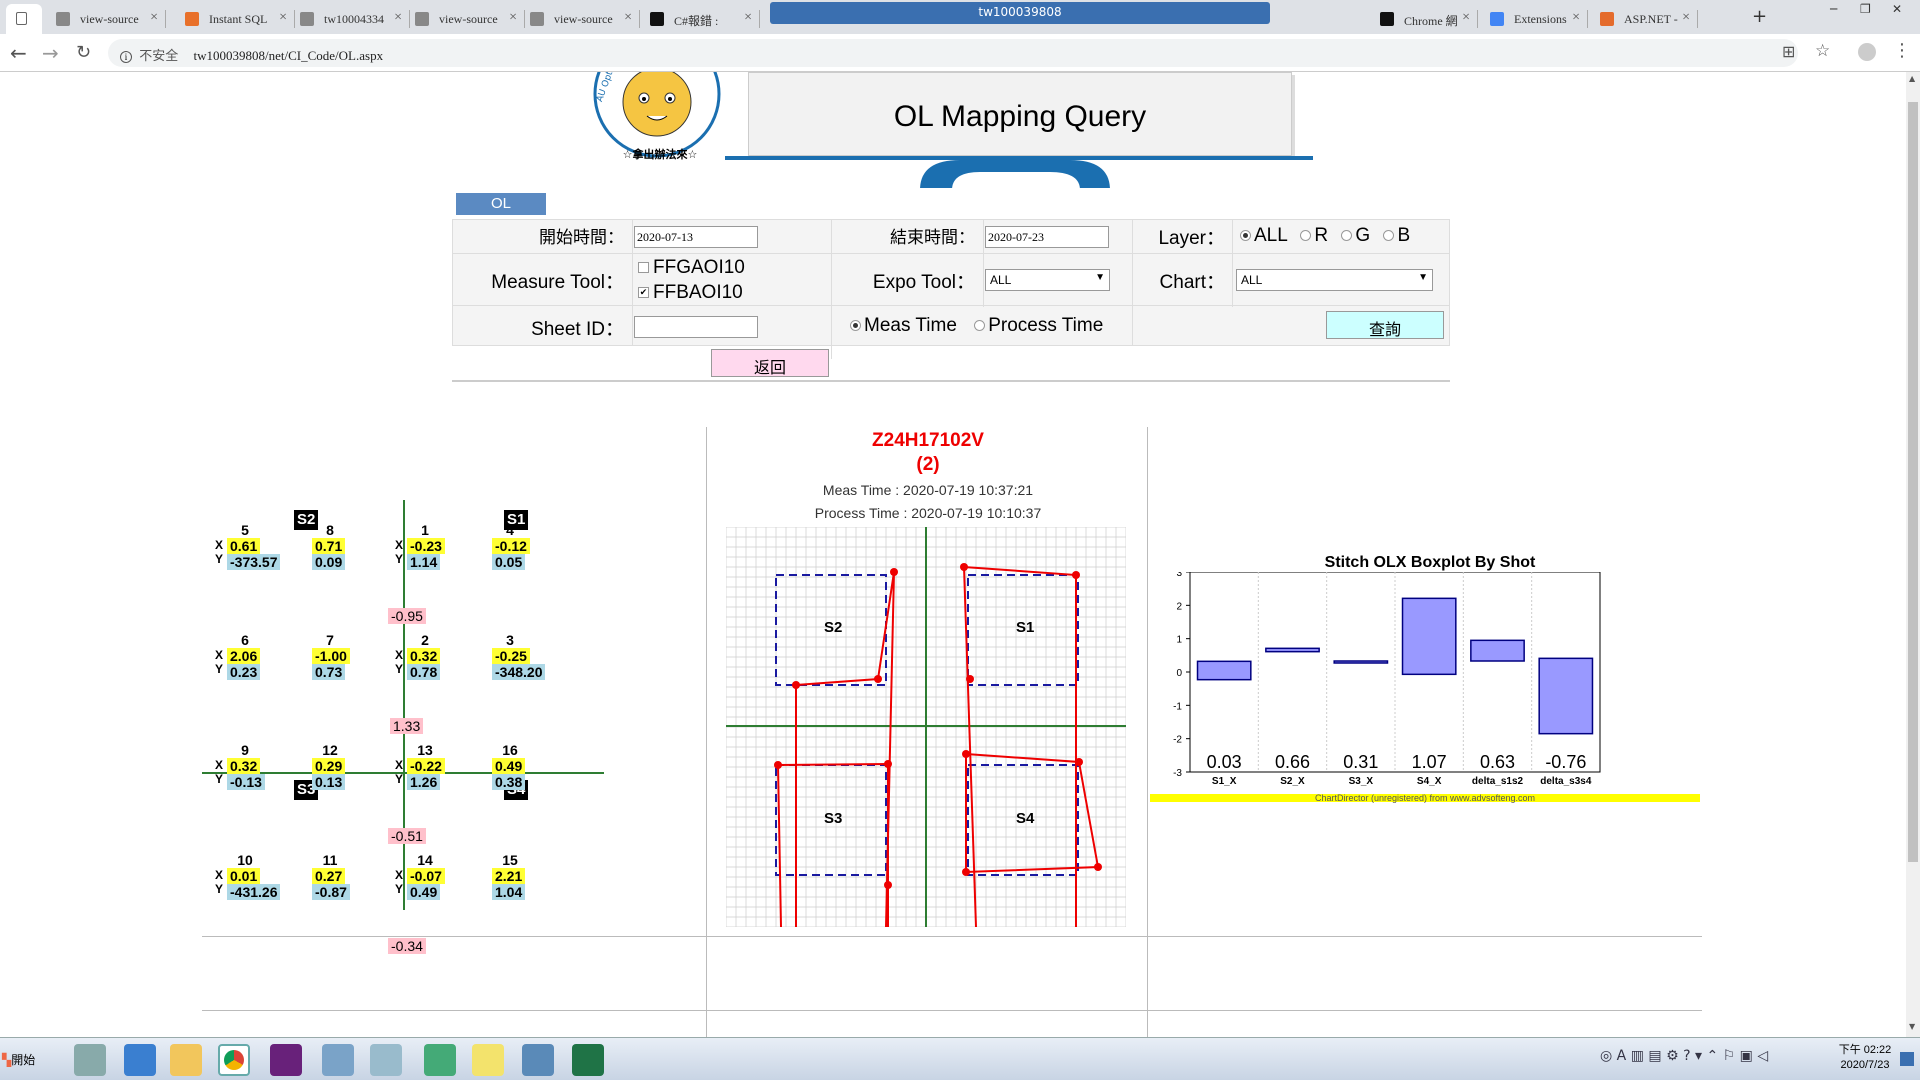 This screenshot has height=1080, width=1920. What do you see at coordinates (953, 53) in the screenshot?
I see `address-bar: i 不安全 tw100039808/net/CI_Code/OL.aspx` at bounding box center [953, 53].